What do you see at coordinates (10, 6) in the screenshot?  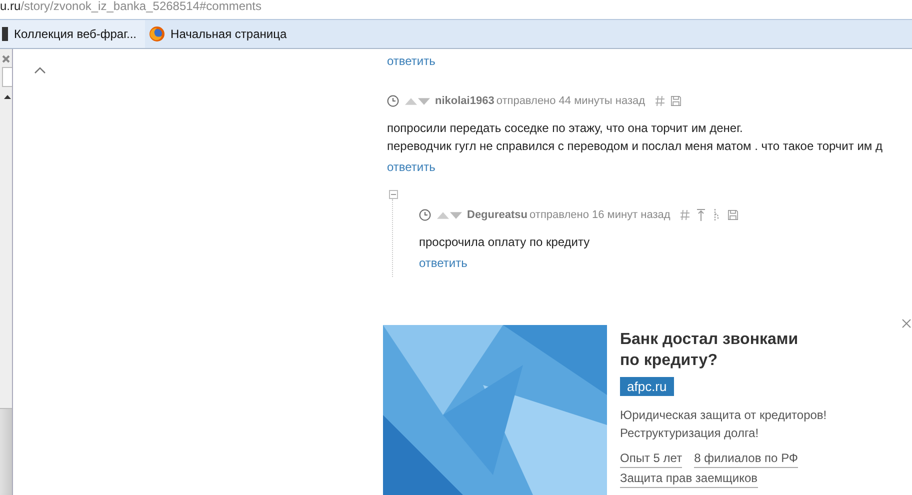 I see `url-domain: u.ru` at bounding box center [10, 6].